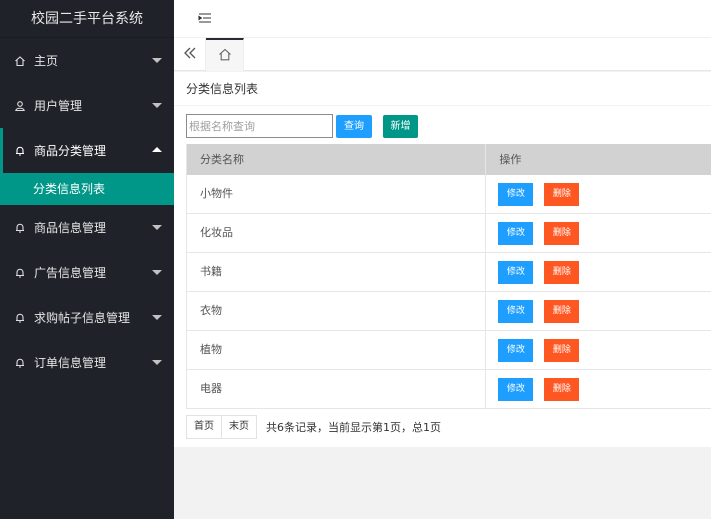 The image size is (711, 519). Describe the element at coordinates (354, 126) in the screenshot. I see `query-button: 查询` at that location.